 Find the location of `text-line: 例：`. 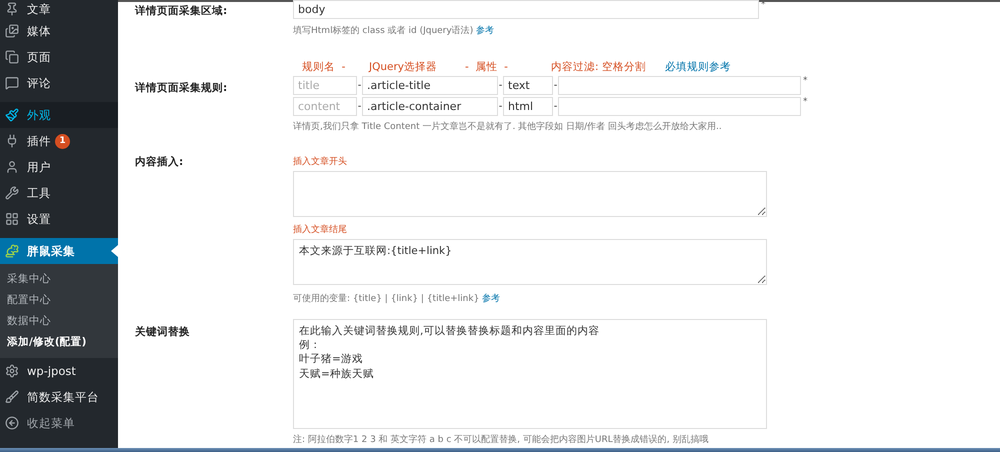

text-line: 例： is located at coordinates (310, 345).